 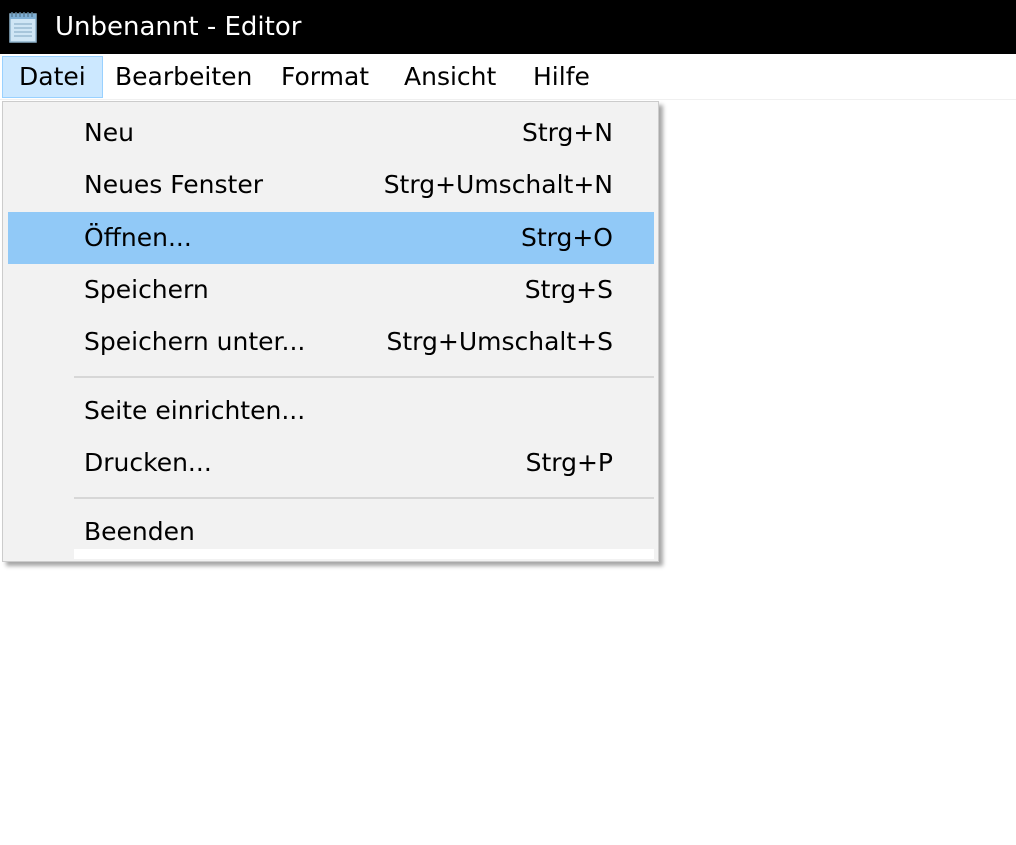 I want to click on title-bar: Unbenannt - Editor, so click(x=508, y=27).